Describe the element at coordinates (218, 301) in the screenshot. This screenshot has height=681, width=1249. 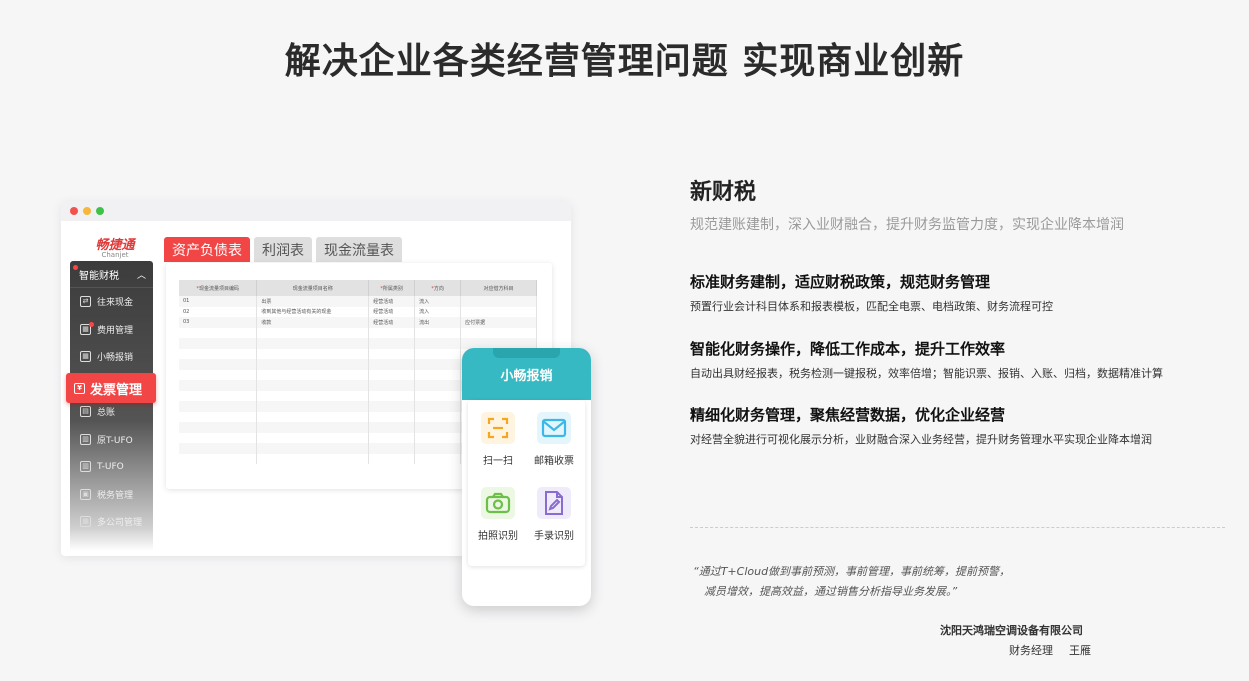
I see `table-cell: 01` at that location.